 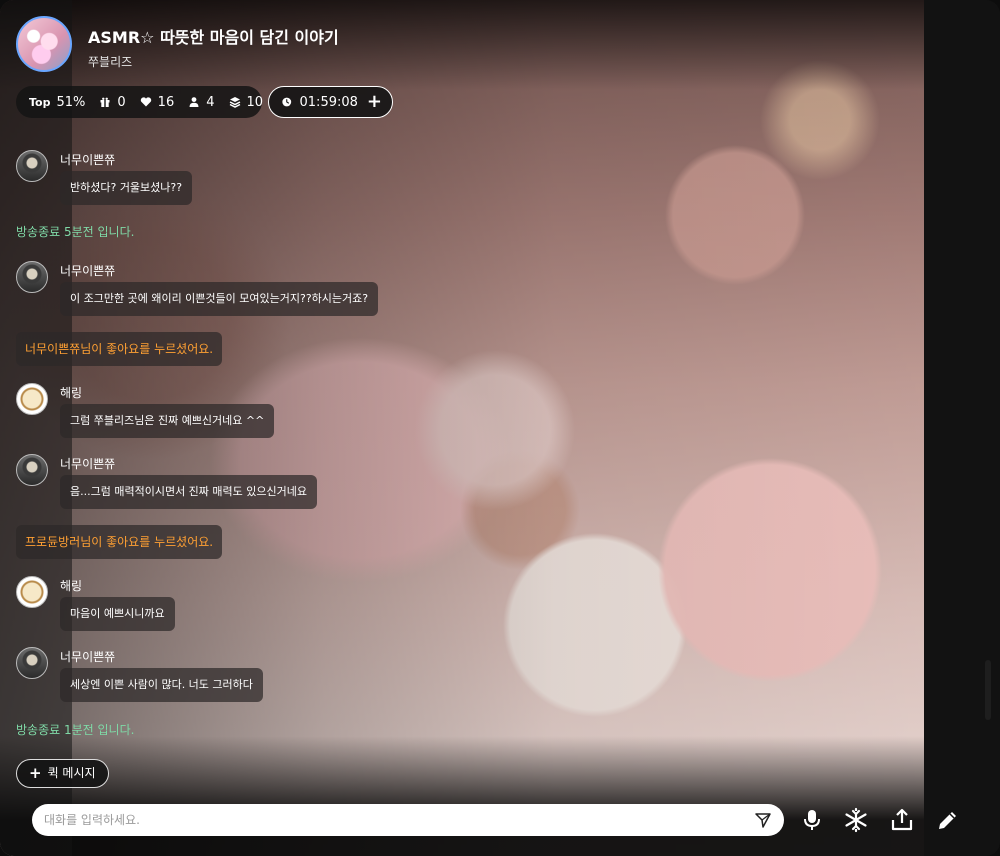 I want to click on stream-timer: 01:59:08 +, so click(x=330, y=102).